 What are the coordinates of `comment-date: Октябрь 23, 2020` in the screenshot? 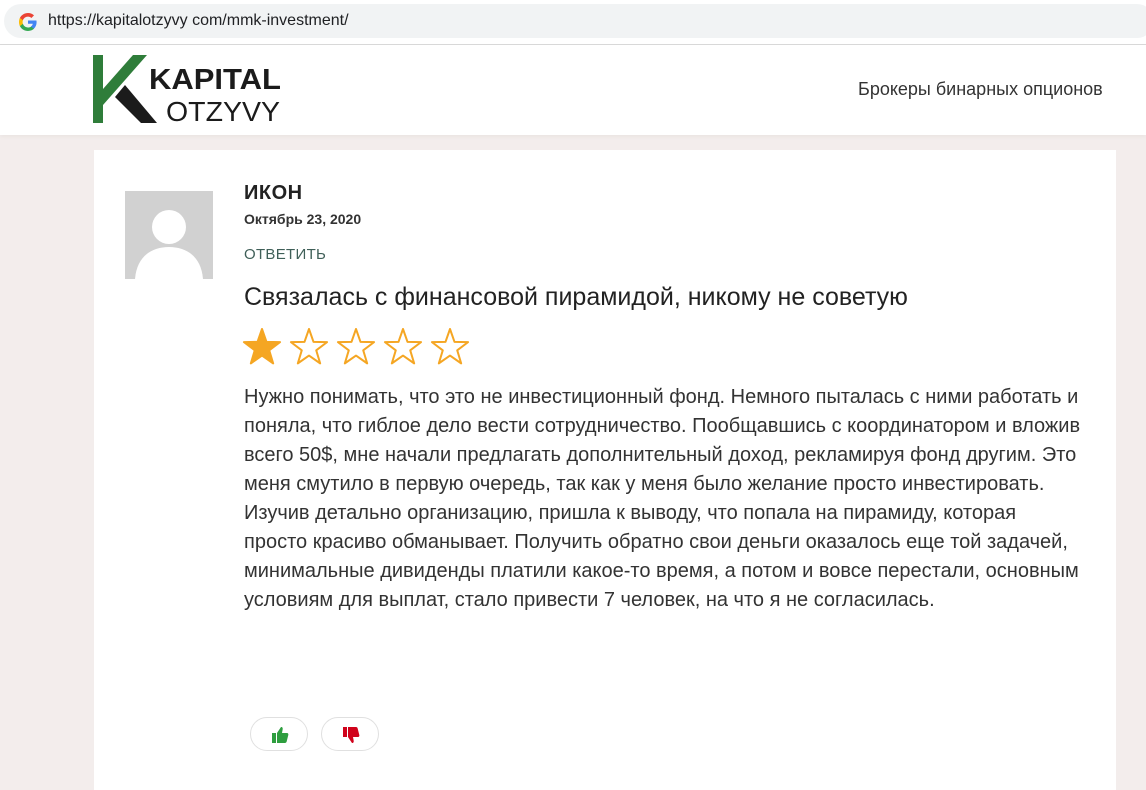 It's located at (303, 219).